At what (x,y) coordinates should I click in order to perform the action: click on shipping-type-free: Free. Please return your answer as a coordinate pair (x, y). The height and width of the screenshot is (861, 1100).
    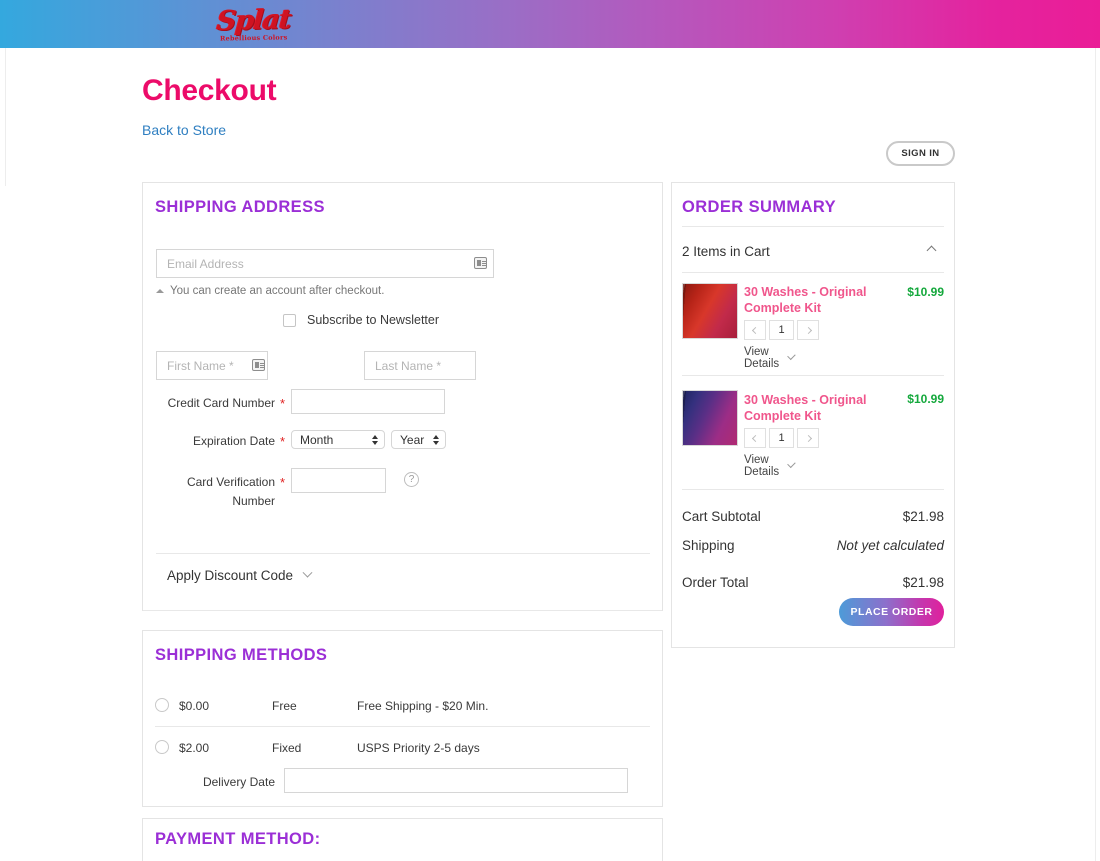
    Looking at the image, I should click on (284, 706).